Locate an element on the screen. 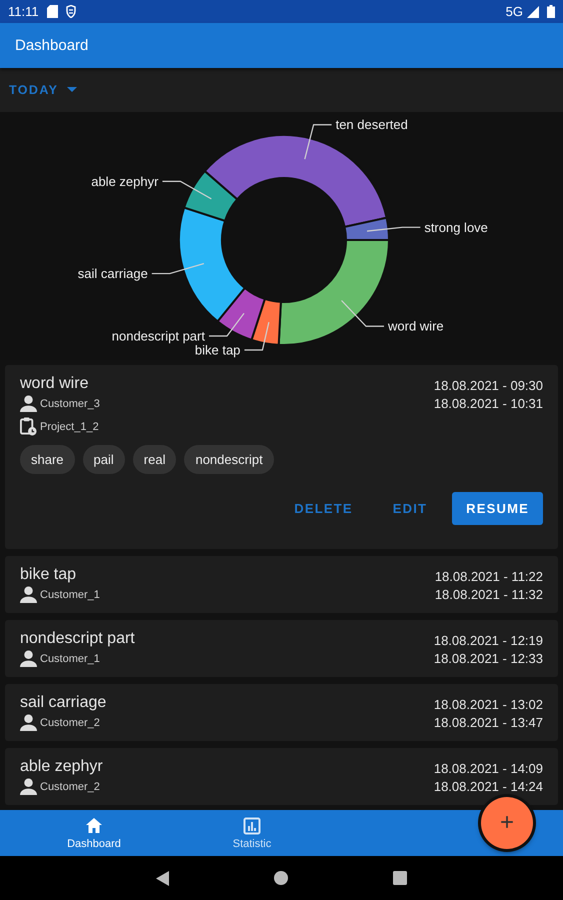  end-time: 18.08.2021 - 11:32 is located at coordinates (488, 594).